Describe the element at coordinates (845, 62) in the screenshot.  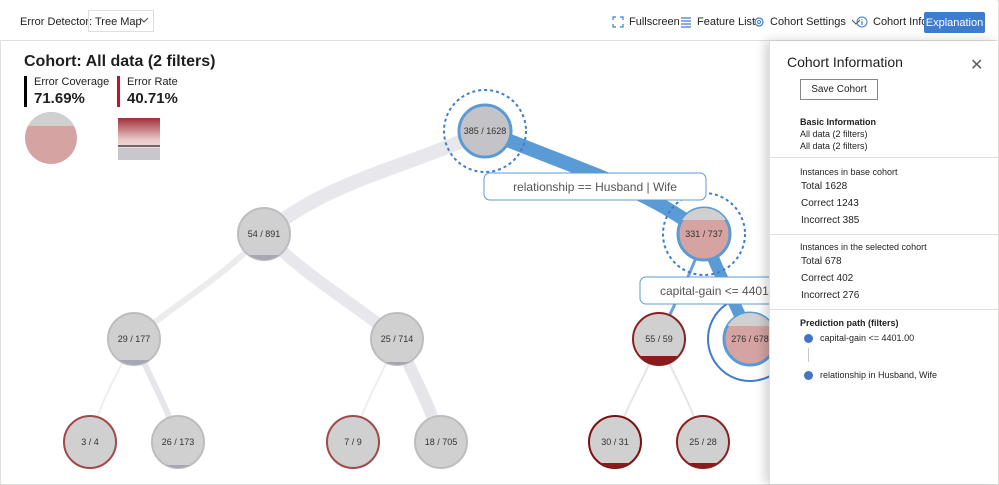
I see `panel-title: Cohort Information` at that location.